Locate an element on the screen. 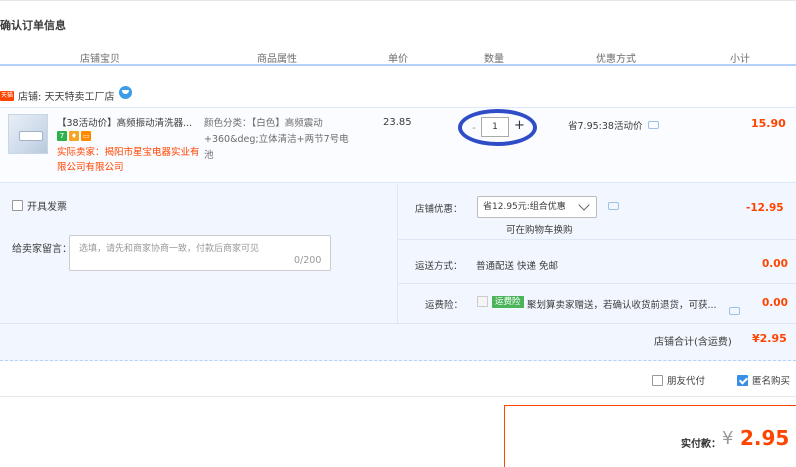 This screenshot has height=467, width=796. shipping-value: 0.00 is located at coordinates (775, 264).